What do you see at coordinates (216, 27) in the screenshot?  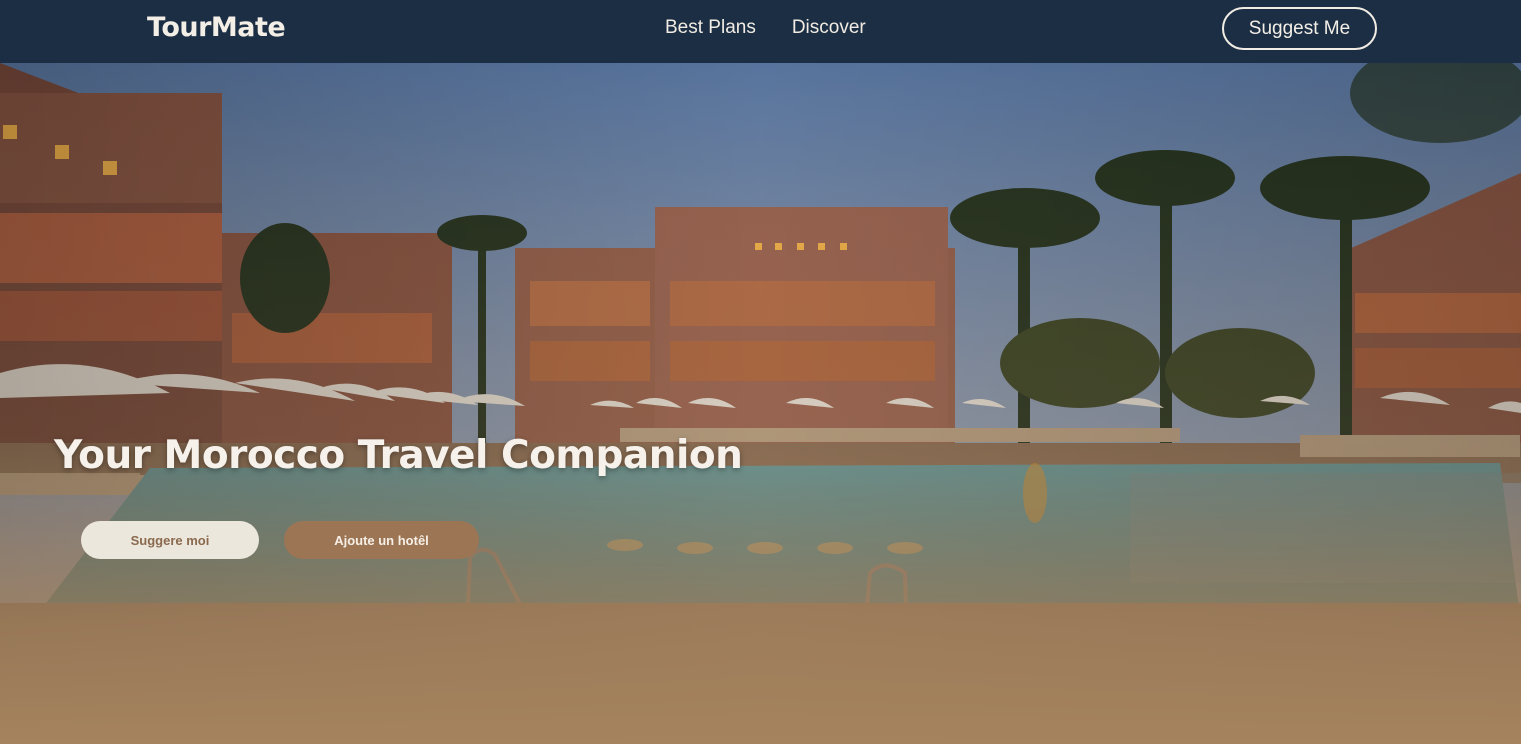 I see `brand-logo: TourMate` at bounding box center [216, 27].